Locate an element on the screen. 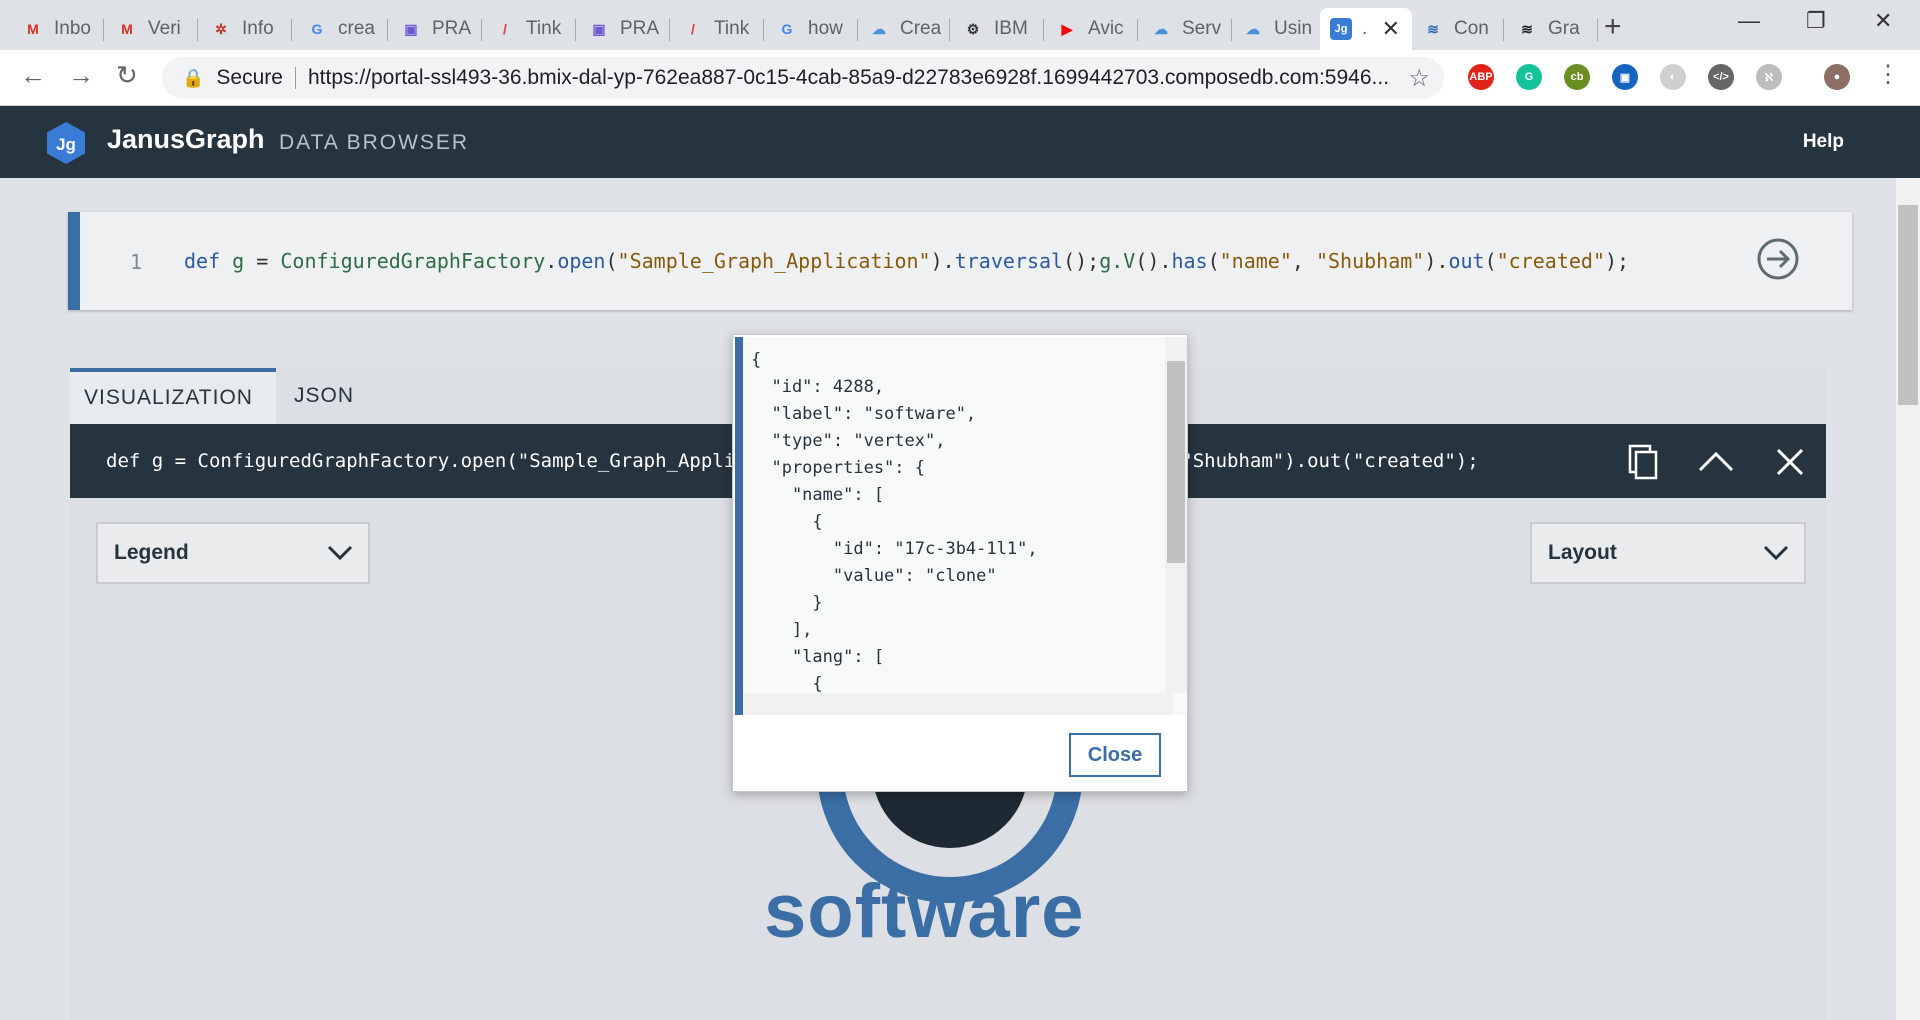 The image size is (1920, 1020). json-line: "name": [ is located at coordinates (818, 495).